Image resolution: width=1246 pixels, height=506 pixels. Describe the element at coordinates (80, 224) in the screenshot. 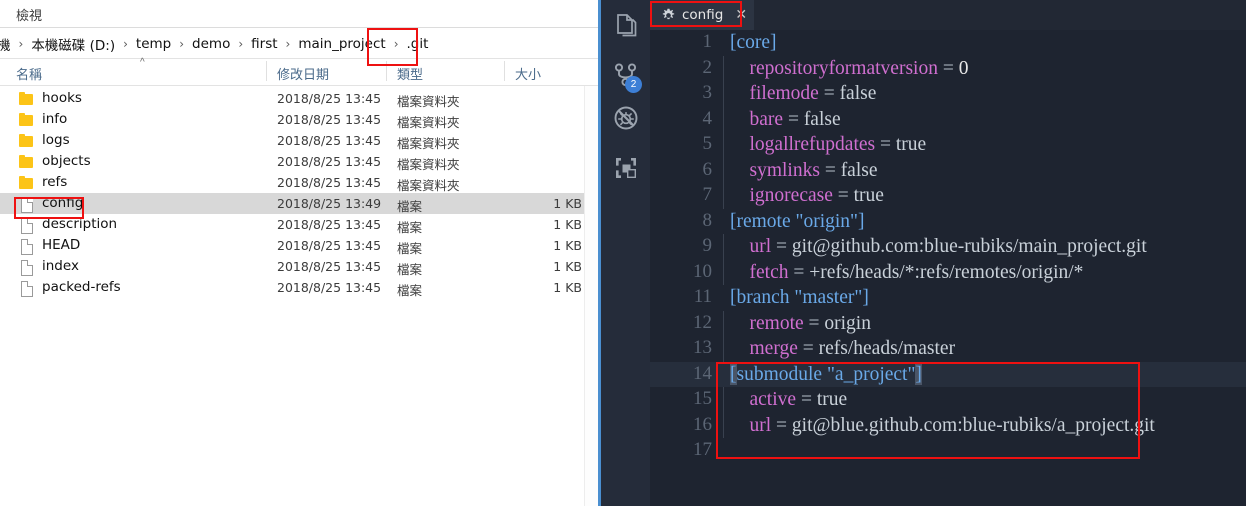

I see `file-name-cell: description` at that location.